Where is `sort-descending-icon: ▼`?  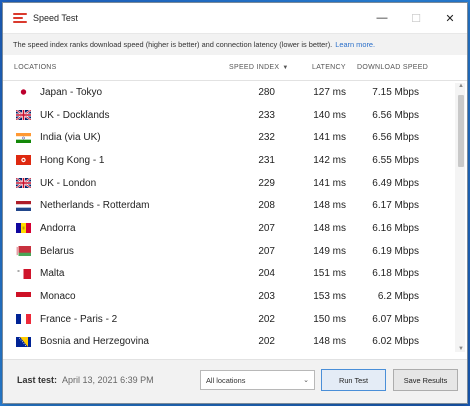 sort-descending-icon: ▼ is located at coordinates (285, 67).